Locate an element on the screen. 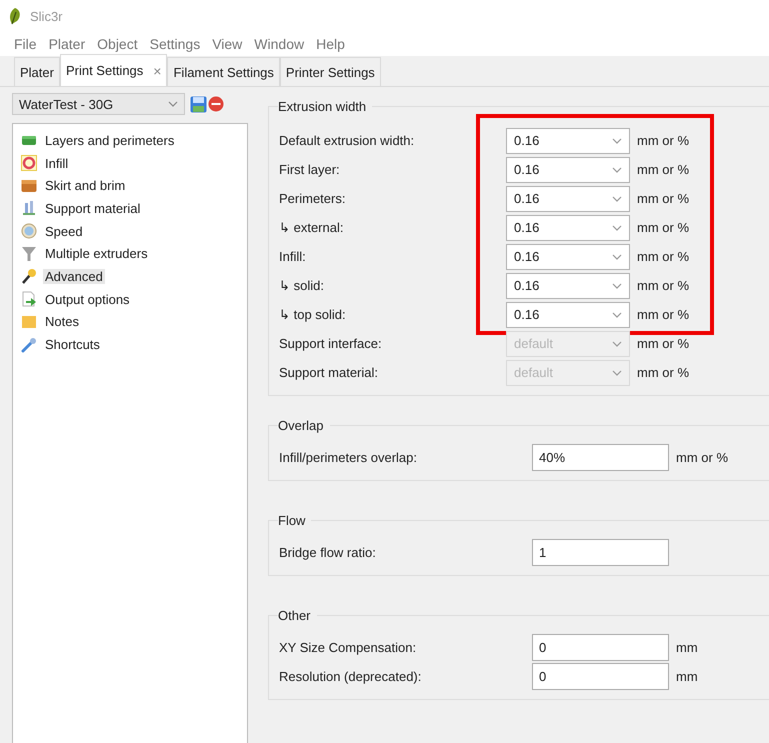  field-label: Bridge flow ratio: is located at coordinates (328, 552).